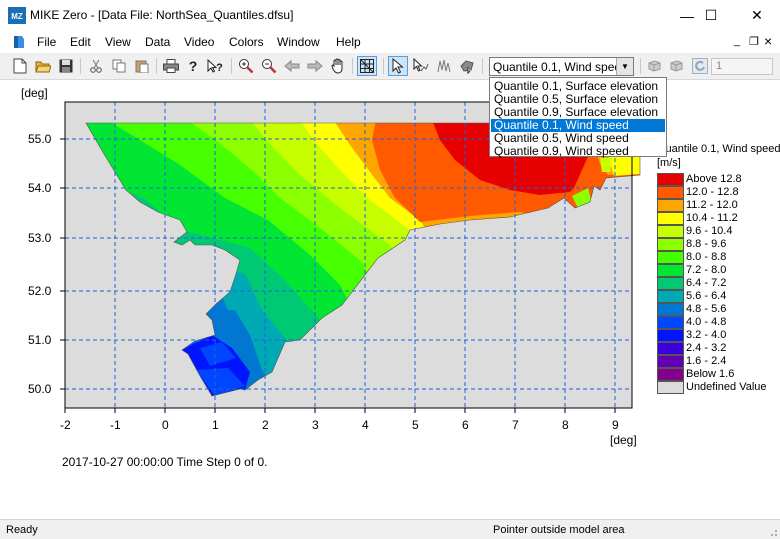 The width and height of the screenshot is (780, 539). I want to click on resize-grip-icon, so click(773, 532).